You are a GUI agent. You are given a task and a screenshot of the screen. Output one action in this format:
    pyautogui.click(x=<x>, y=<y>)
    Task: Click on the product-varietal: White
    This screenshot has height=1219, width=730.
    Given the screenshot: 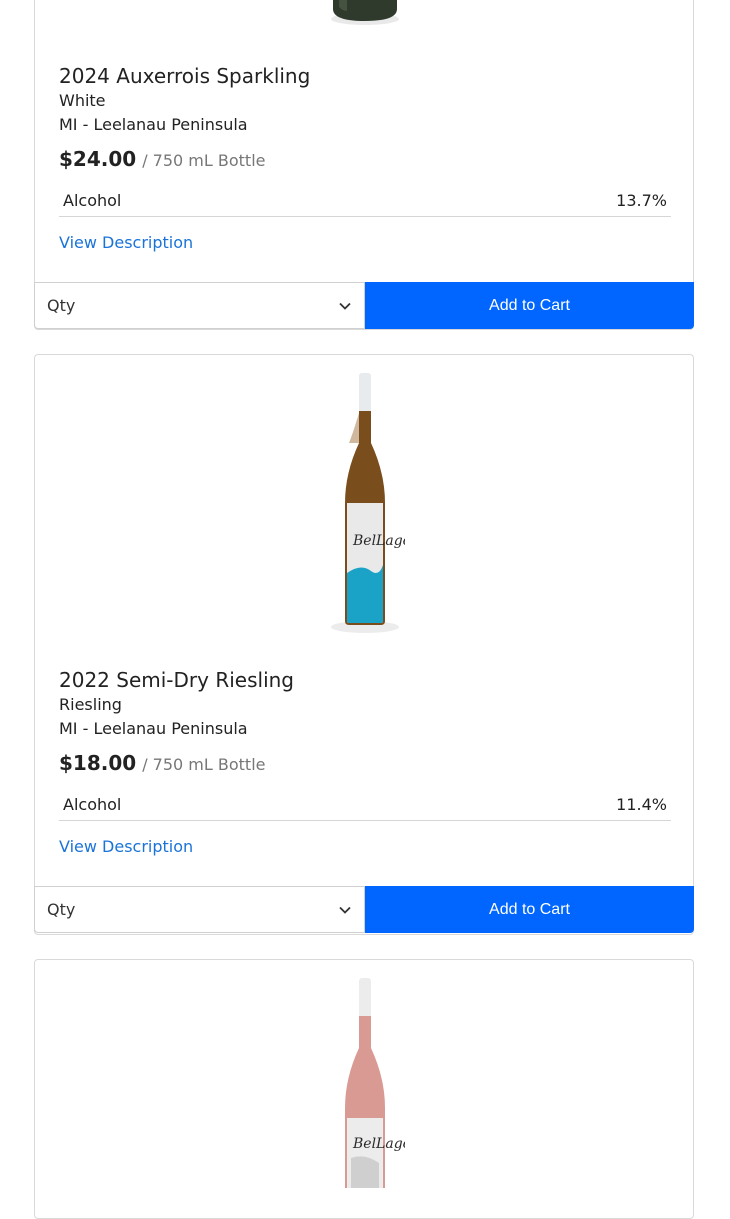 What is the action you would take?
    pyautogui.click(x=82, y=100)
    